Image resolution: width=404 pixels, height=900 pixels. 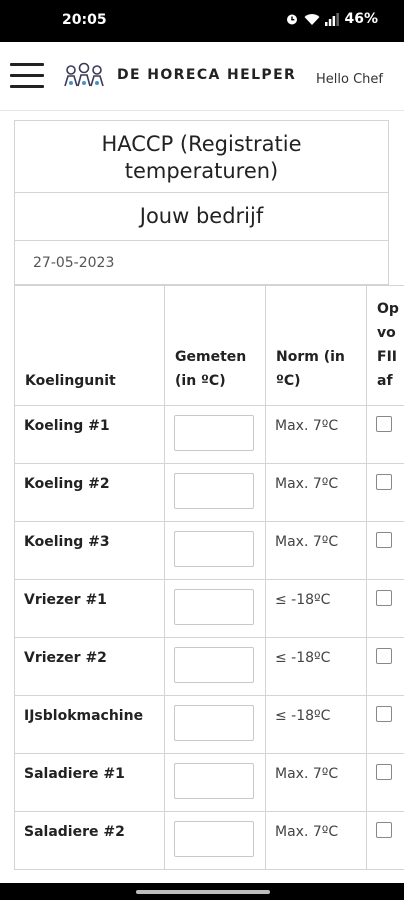 I want to click on form-title: HACCP (Registratie temperaturen), so click(x=201, y=156).